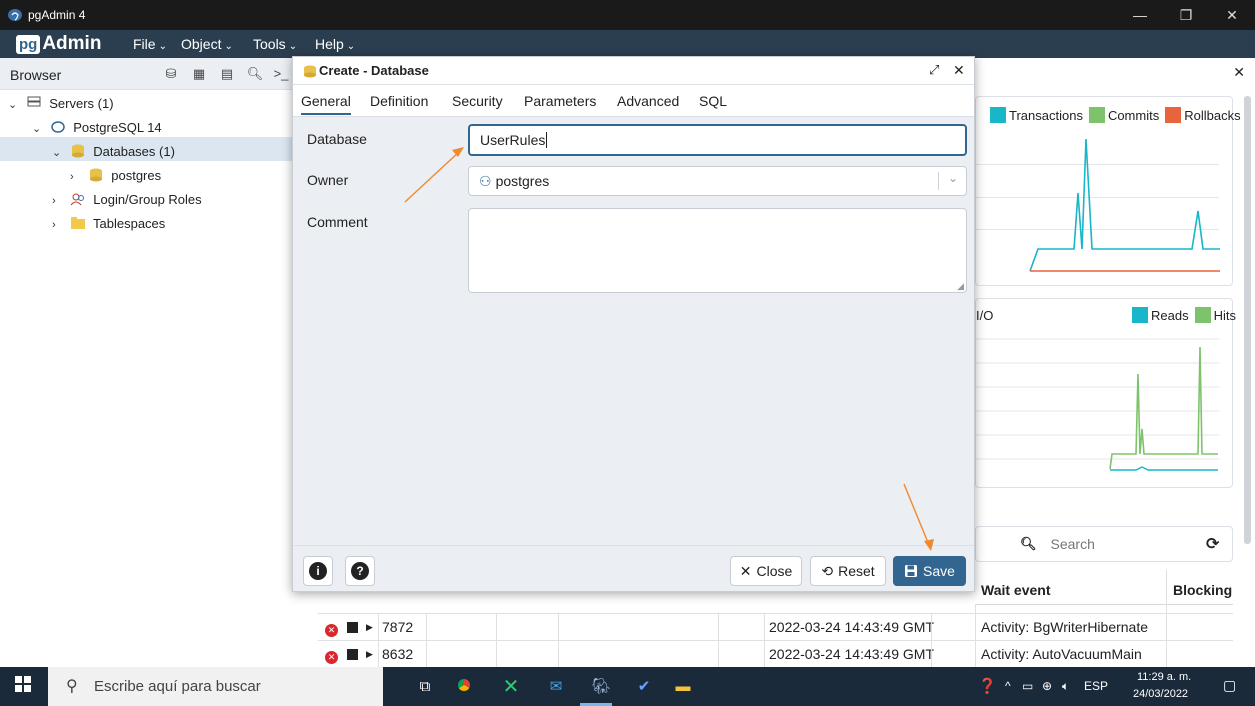  Describe the element at coordinates (23, 687) in the screenshot. I see `windows-start-icon` at that location.